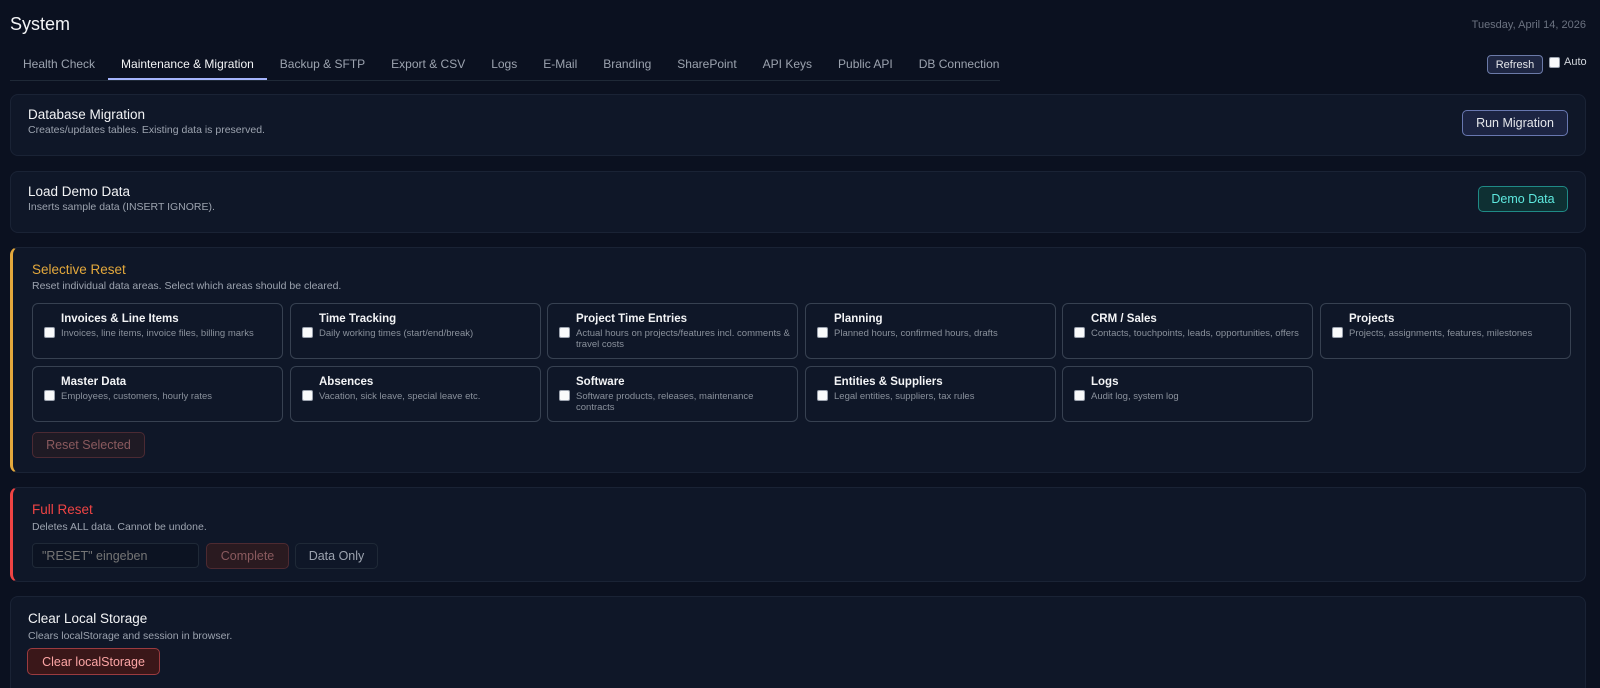 This screenshot has width=1600, height=688. I want to click on option-title: Entities & Suppliers, so click(888, 382).